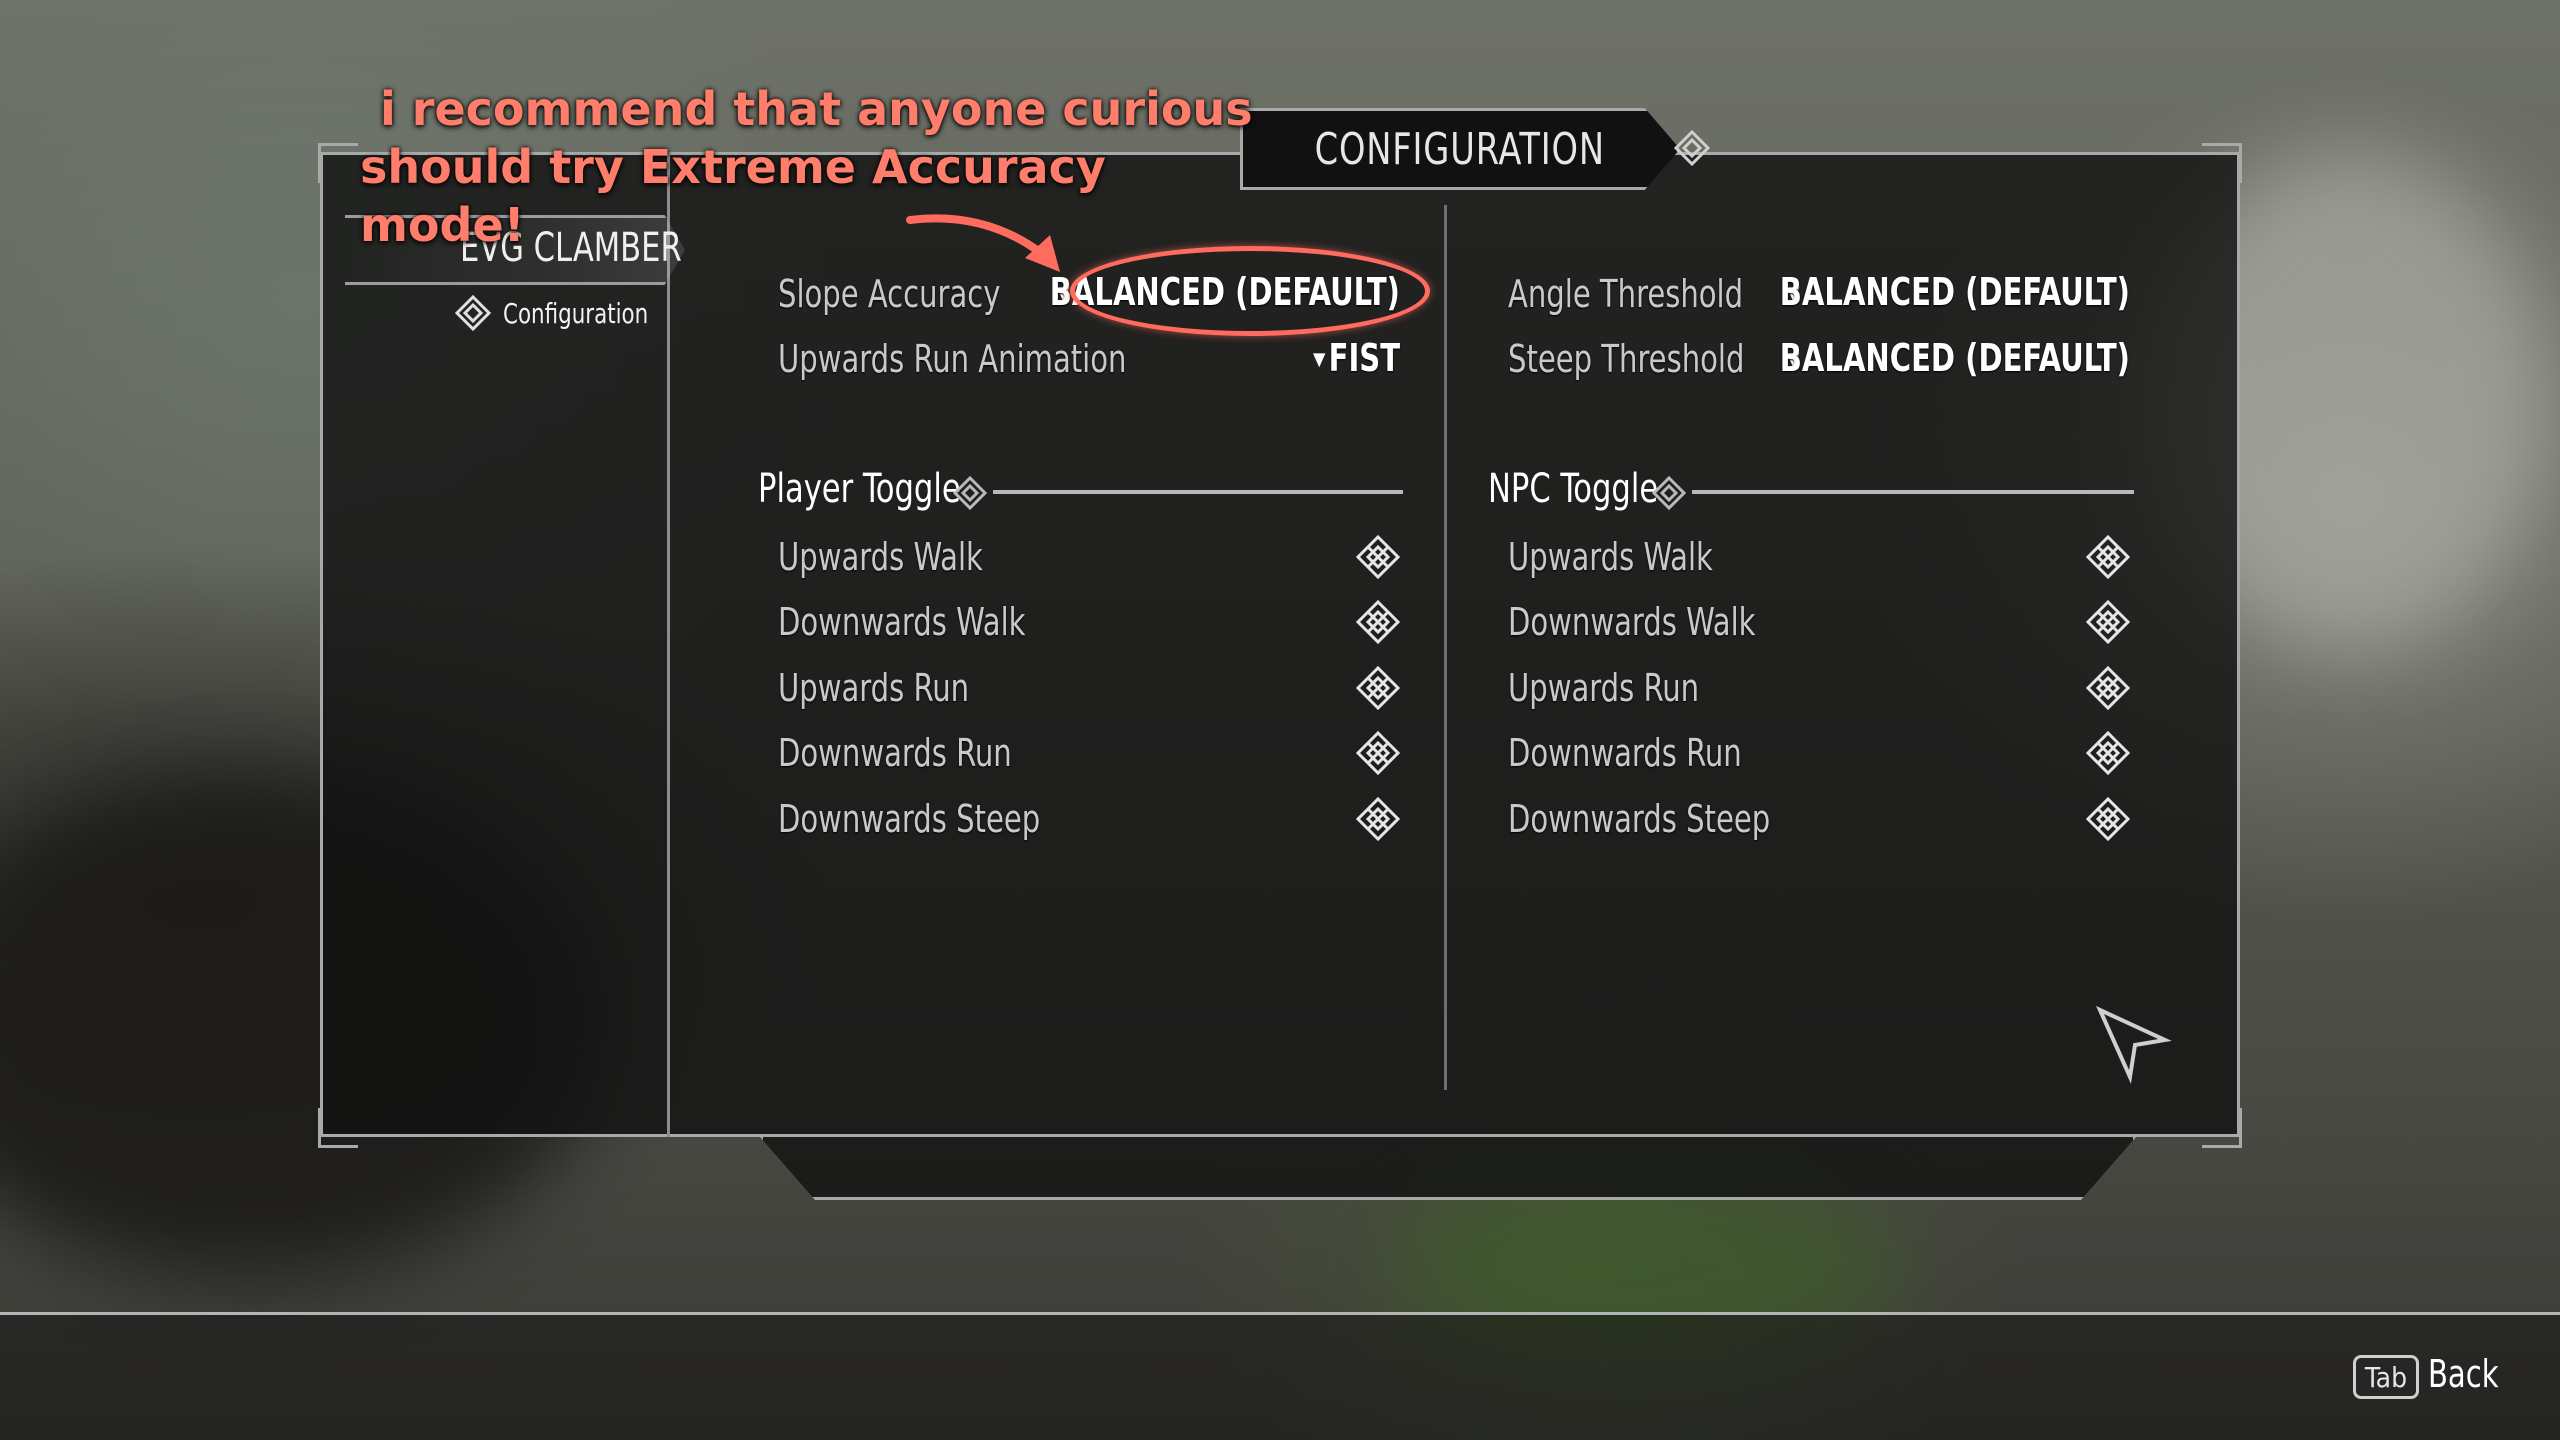 This screenshot has width=2560, height=1440. What do you see at coordinates (338, 163) in the screenshot?
I see `corner-ornament-tl` at bounding box center [338, 163].